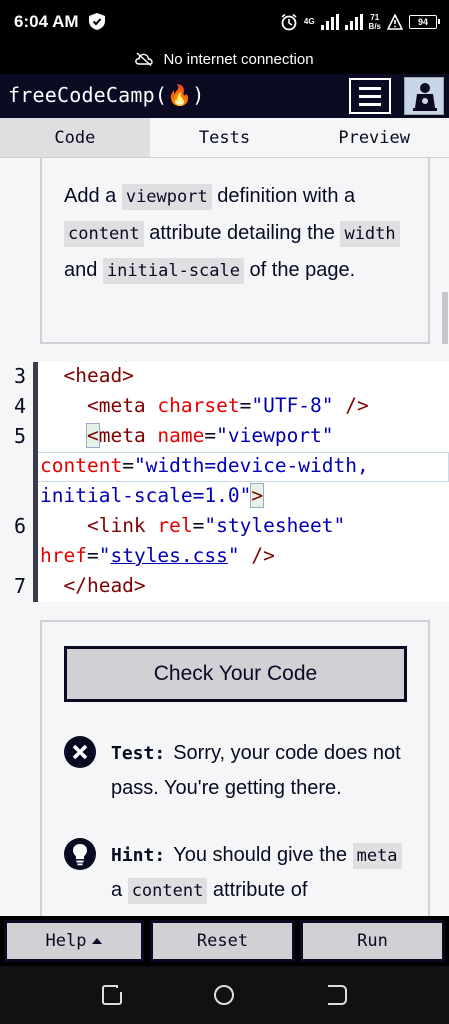 This screenshot has width=449, height=1024. I want to click on avatar, so click(424, 96).